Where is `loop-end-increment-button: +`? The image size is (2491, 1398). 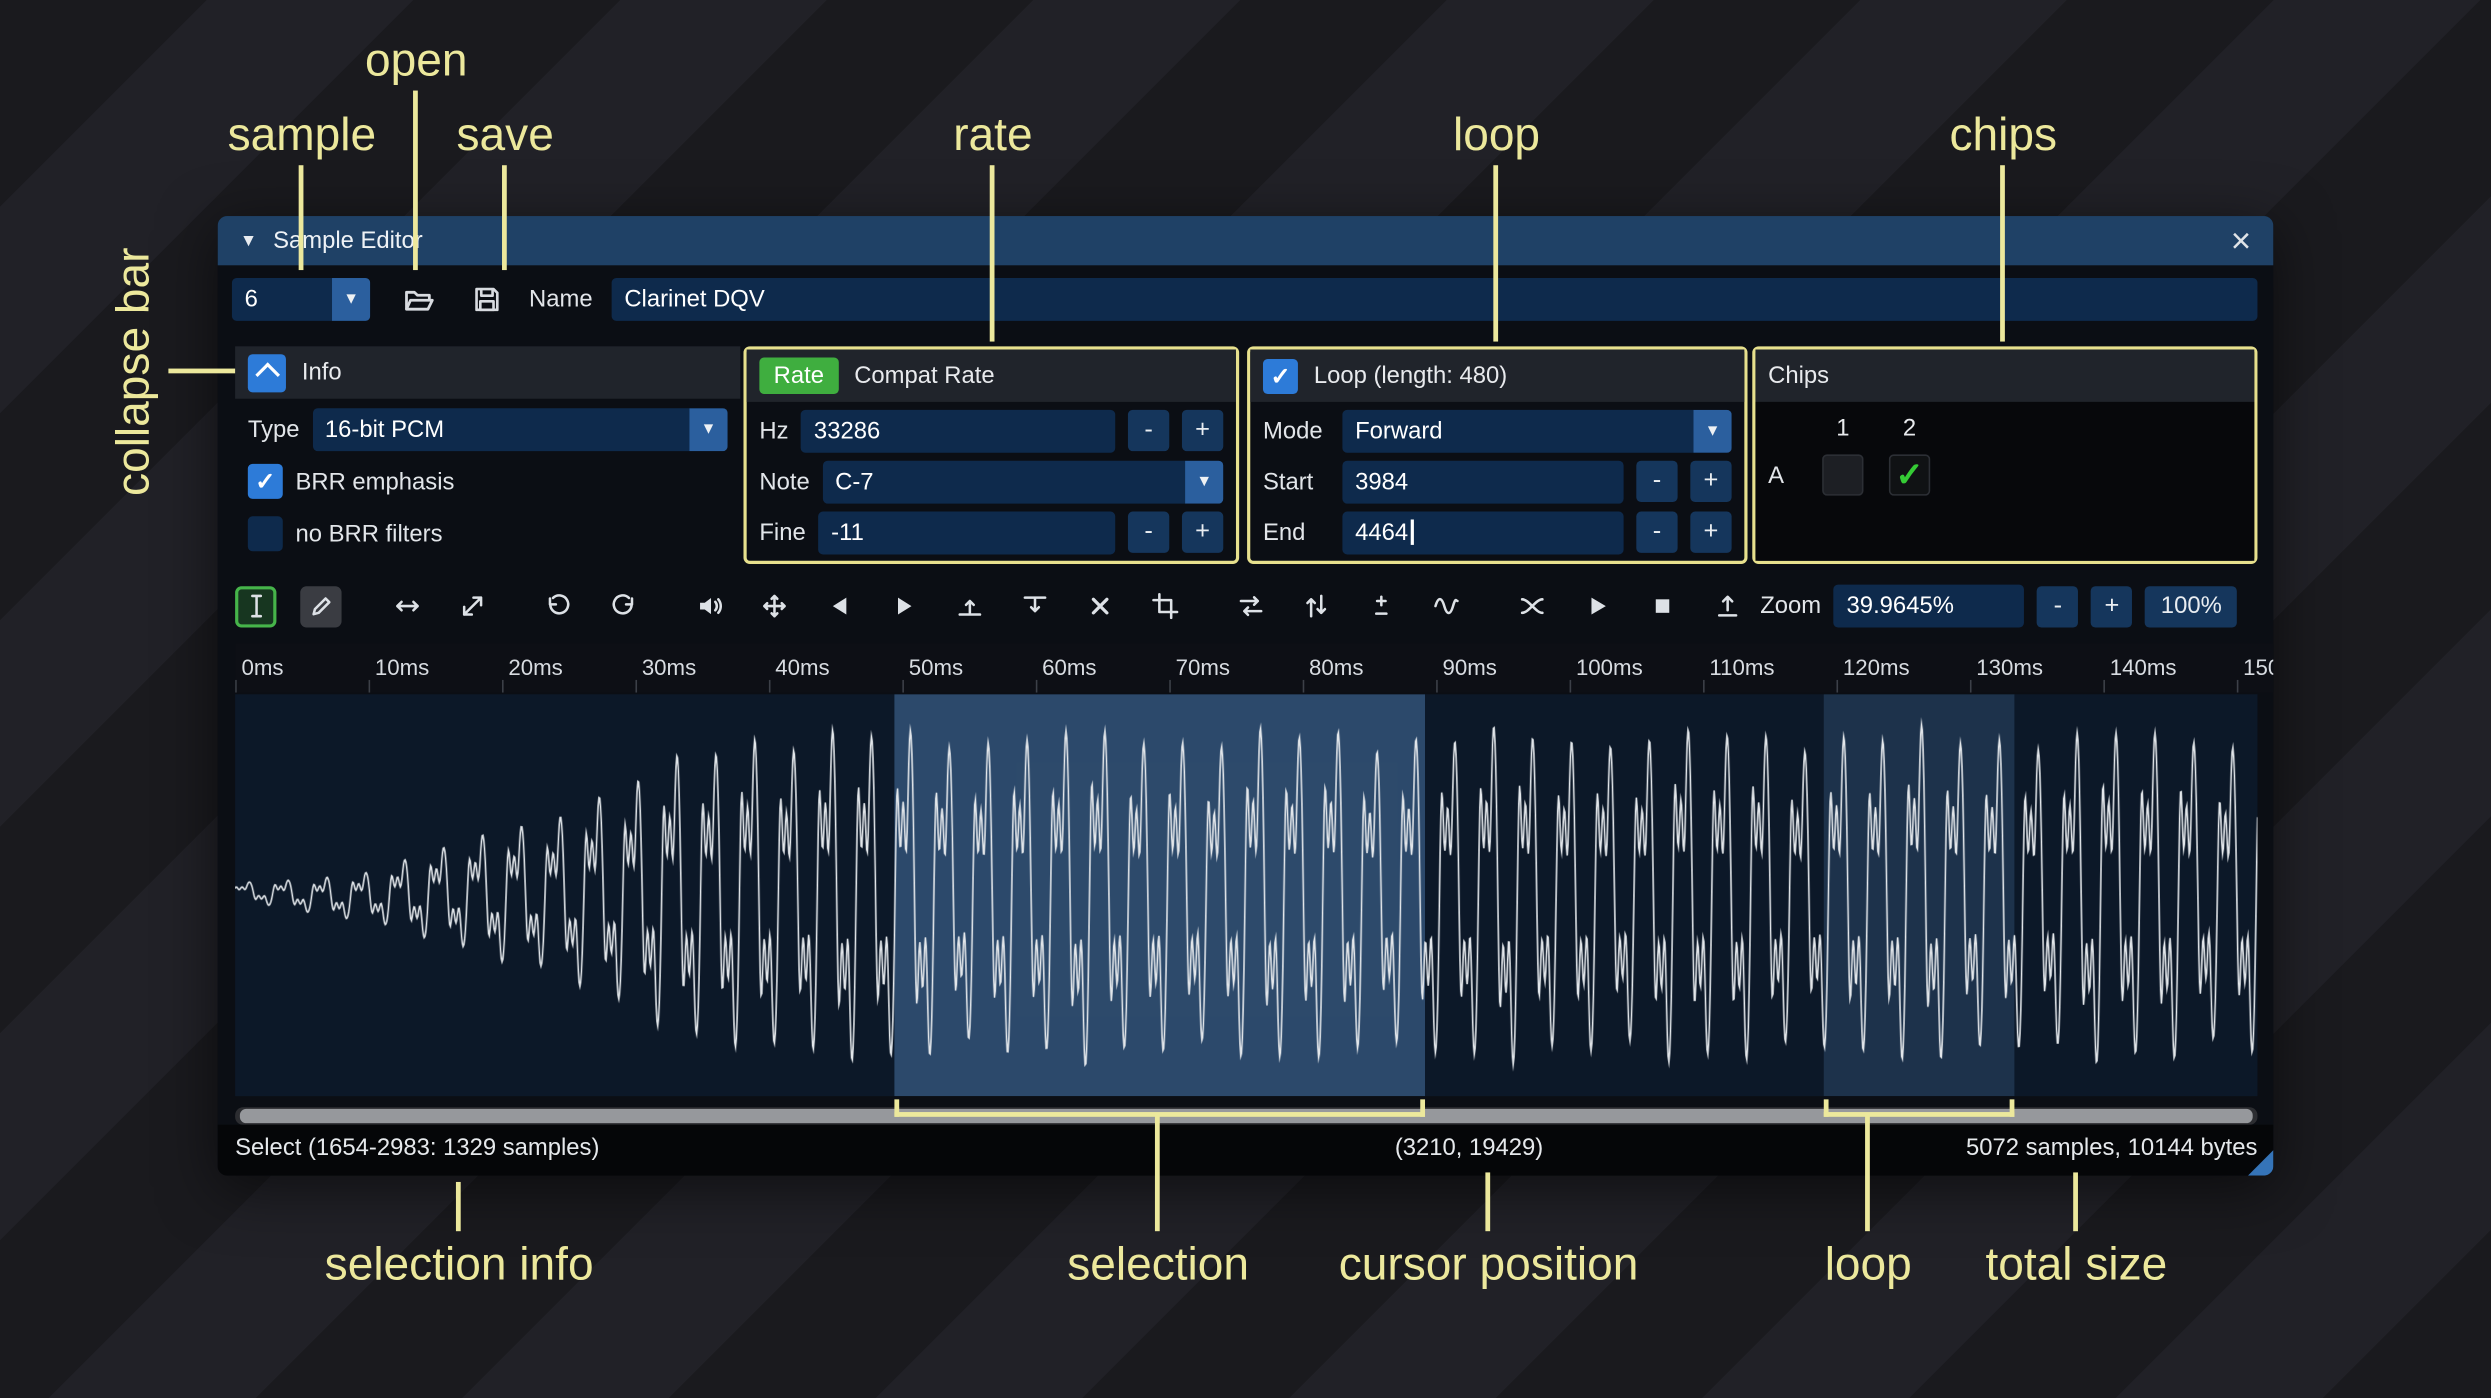
loop-end-increment-button: + is located at coordinates (1711, 532).